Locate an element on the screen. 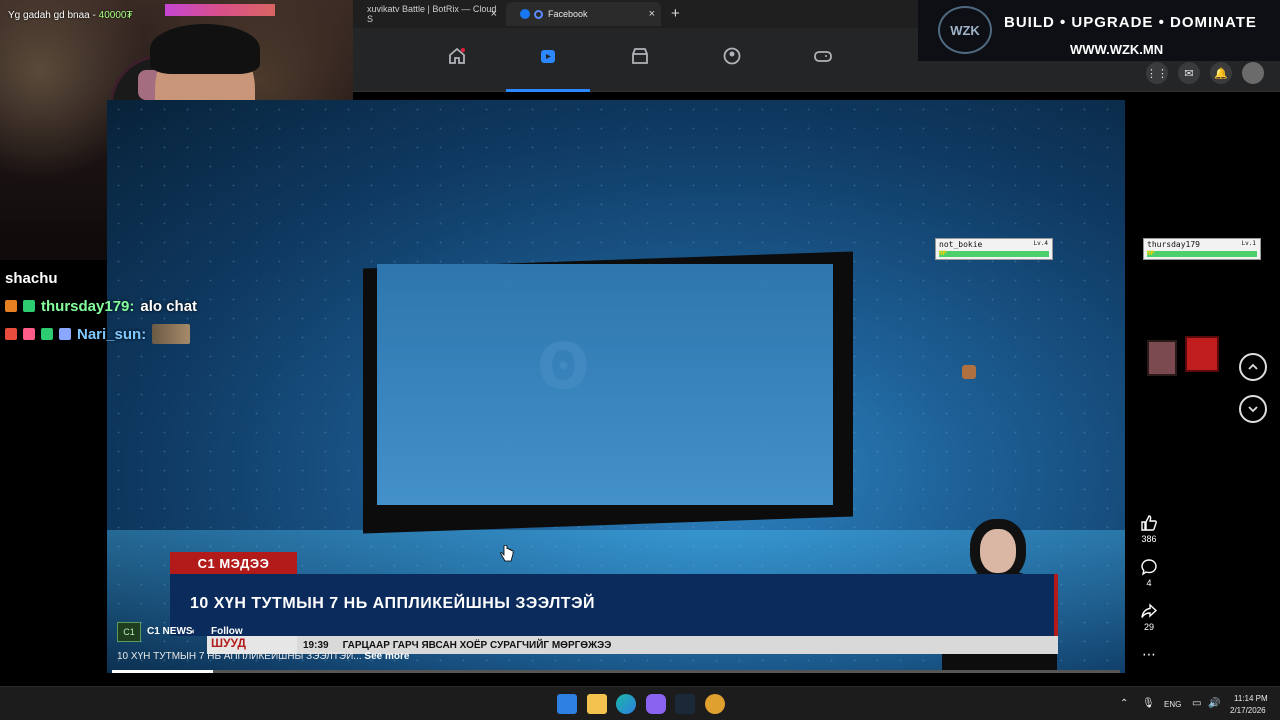  tab-label: xuvikatv Battle | BotRix — Cloud S is located at coordinates (432, 14).